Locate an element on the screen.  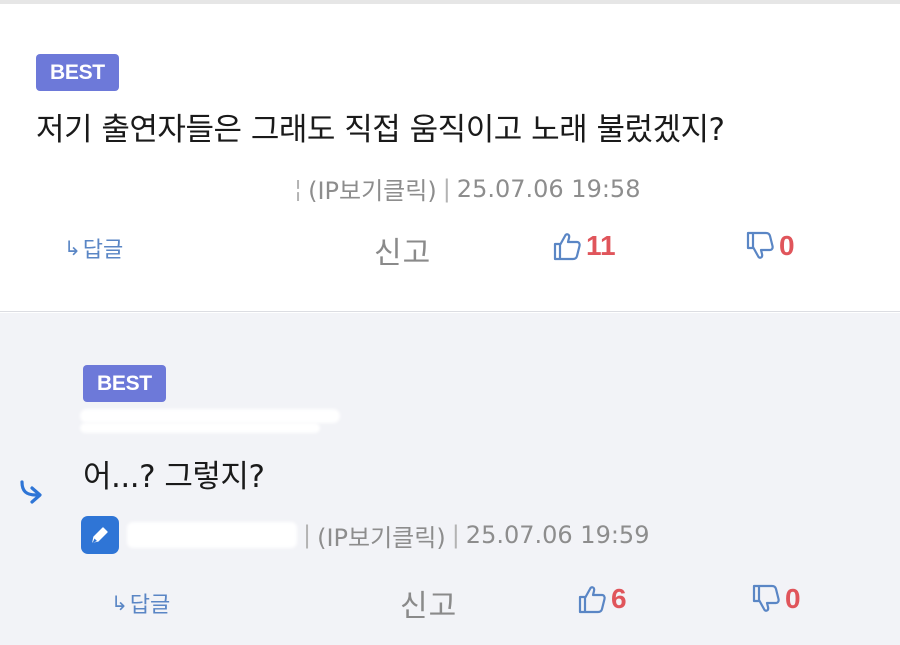
comment-meta: ¦ (IP보기클릭) | 25.07.06 19:58 is located at coordinates (338, 188).